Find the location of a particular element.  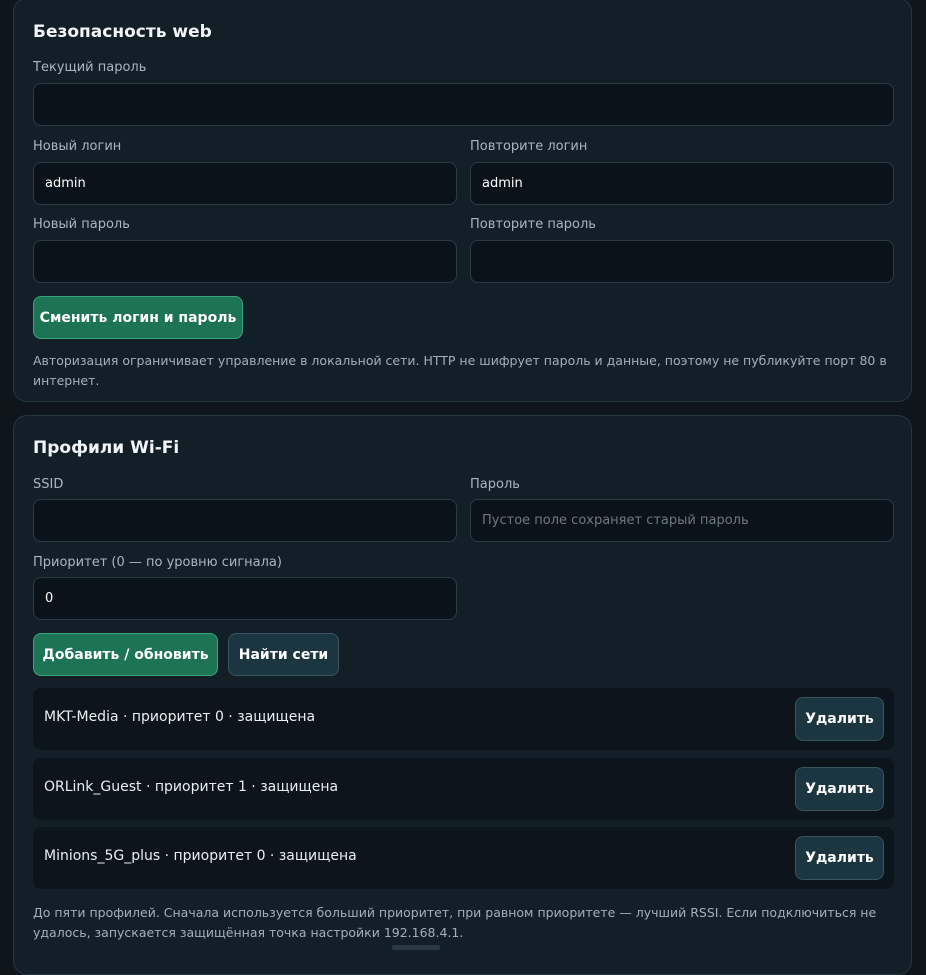

repeat-login-input is located at coordinates (682, 183).